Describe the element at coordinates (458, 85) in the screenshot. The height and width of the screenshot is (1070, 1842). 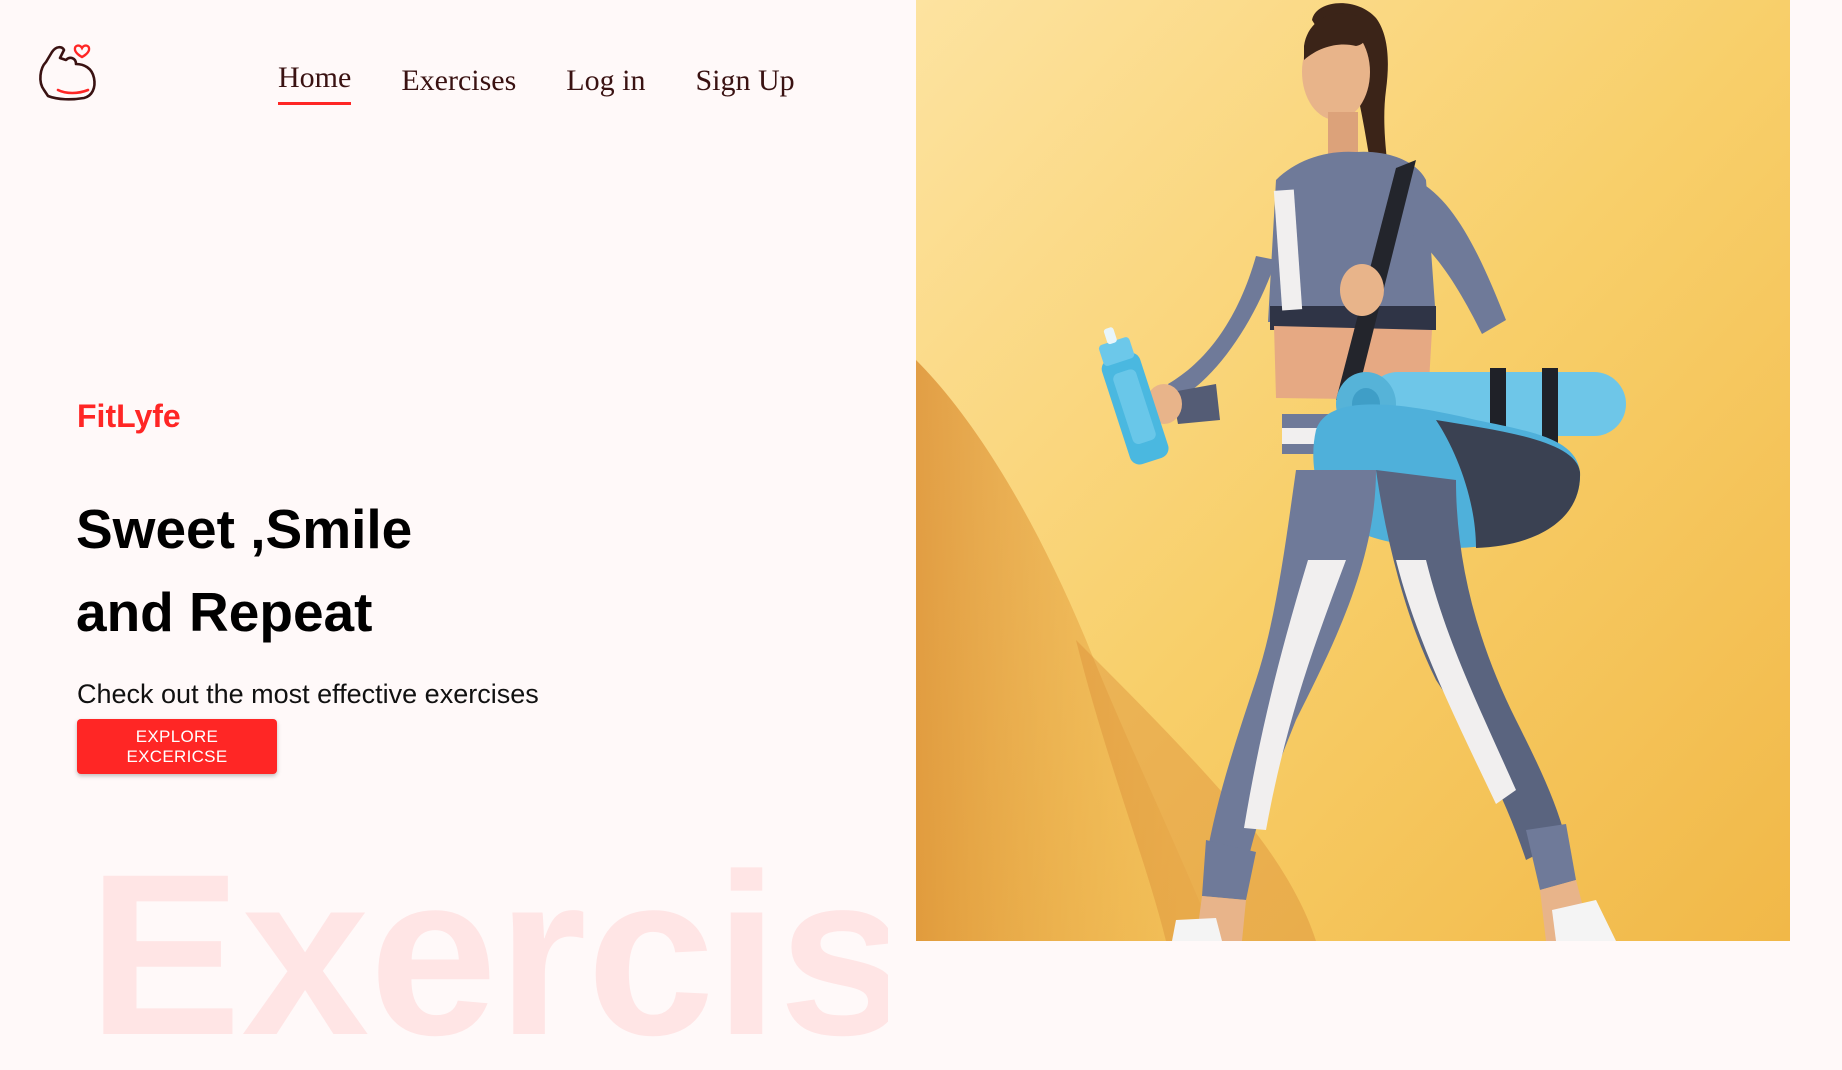
I see `nav-link-exercises: Exercises` at that location.